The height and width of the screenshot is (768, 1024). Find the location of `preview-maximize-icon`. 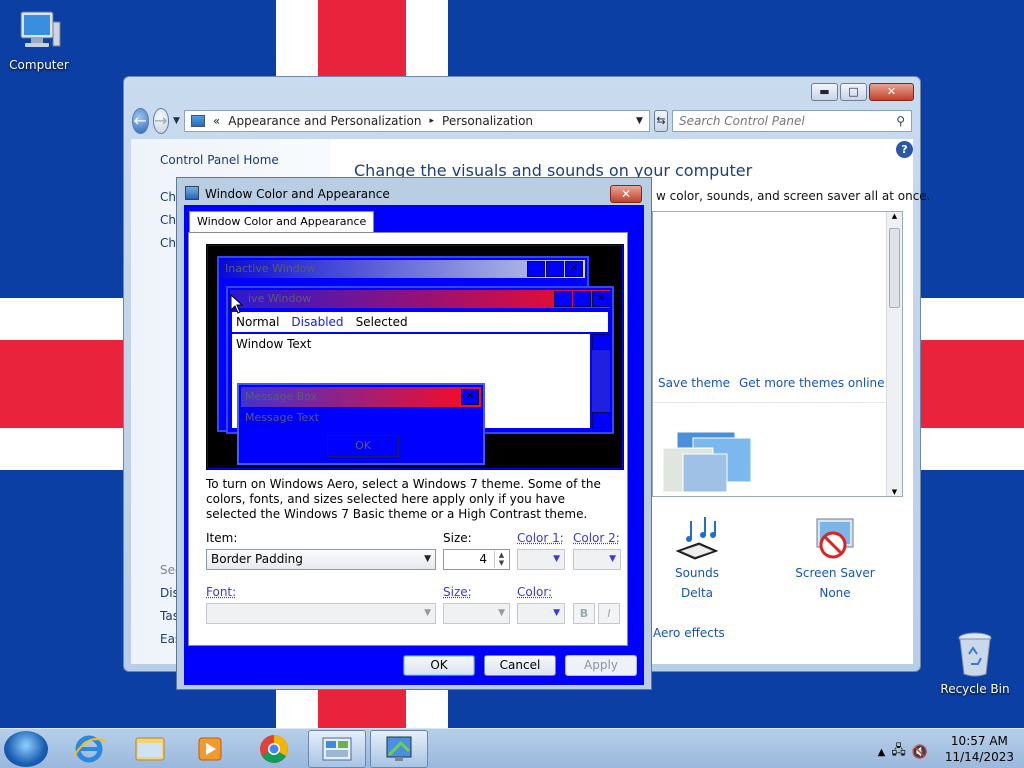

preview-maximize-icon is located at coordinates (582, 299).